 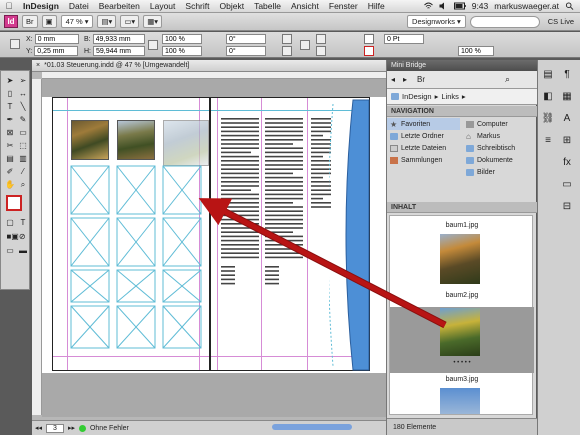 What do you see at coordinates (10, 119) in the screenshot?
I see `pen-tool-icon: ✒` at bounding box center [10, 119].